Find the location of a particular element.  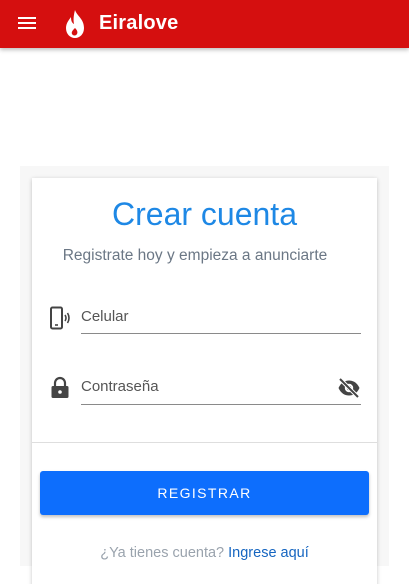

menu-icon is located at coordinates (27, 24).